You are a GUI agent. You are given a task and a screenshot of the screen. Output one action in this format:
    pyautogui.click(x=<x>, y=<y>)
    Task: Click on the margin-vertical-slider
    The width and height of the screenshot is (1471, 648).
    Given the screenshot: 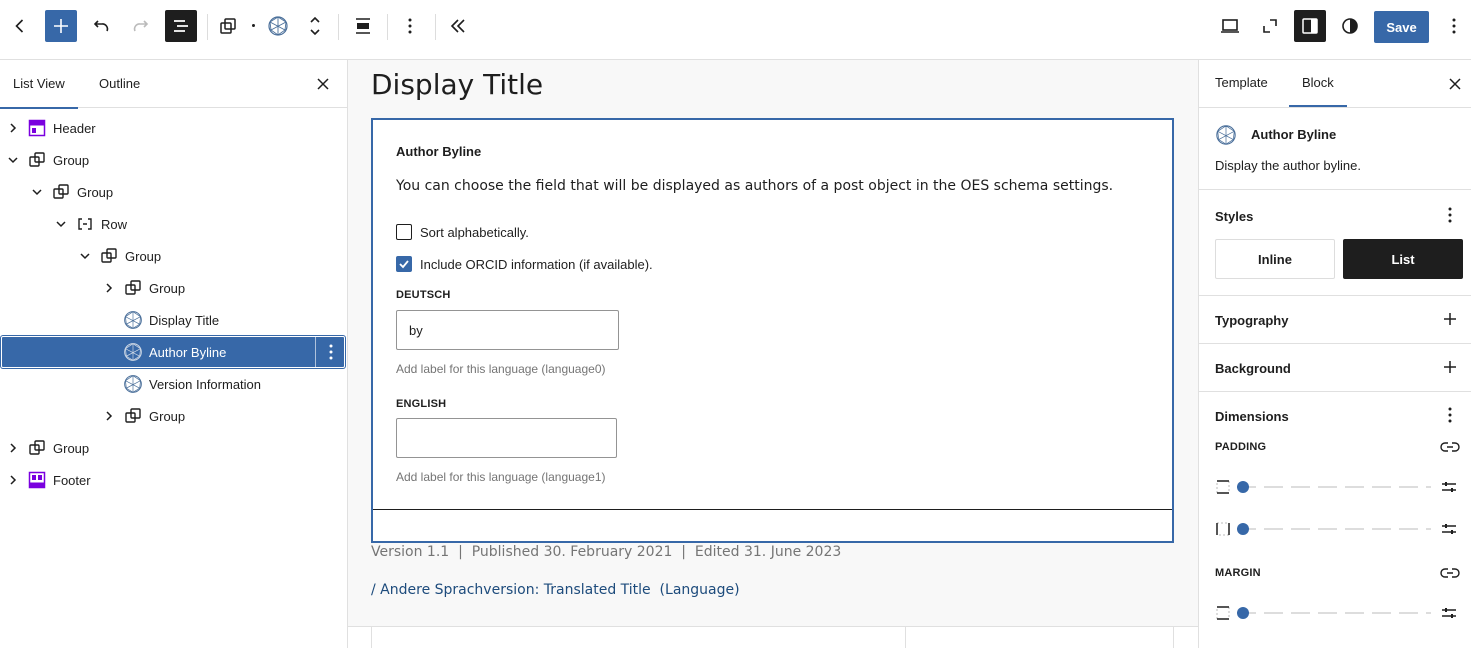 What is the action you would take?
    pyautogui.click(x=1340, y=613)
    